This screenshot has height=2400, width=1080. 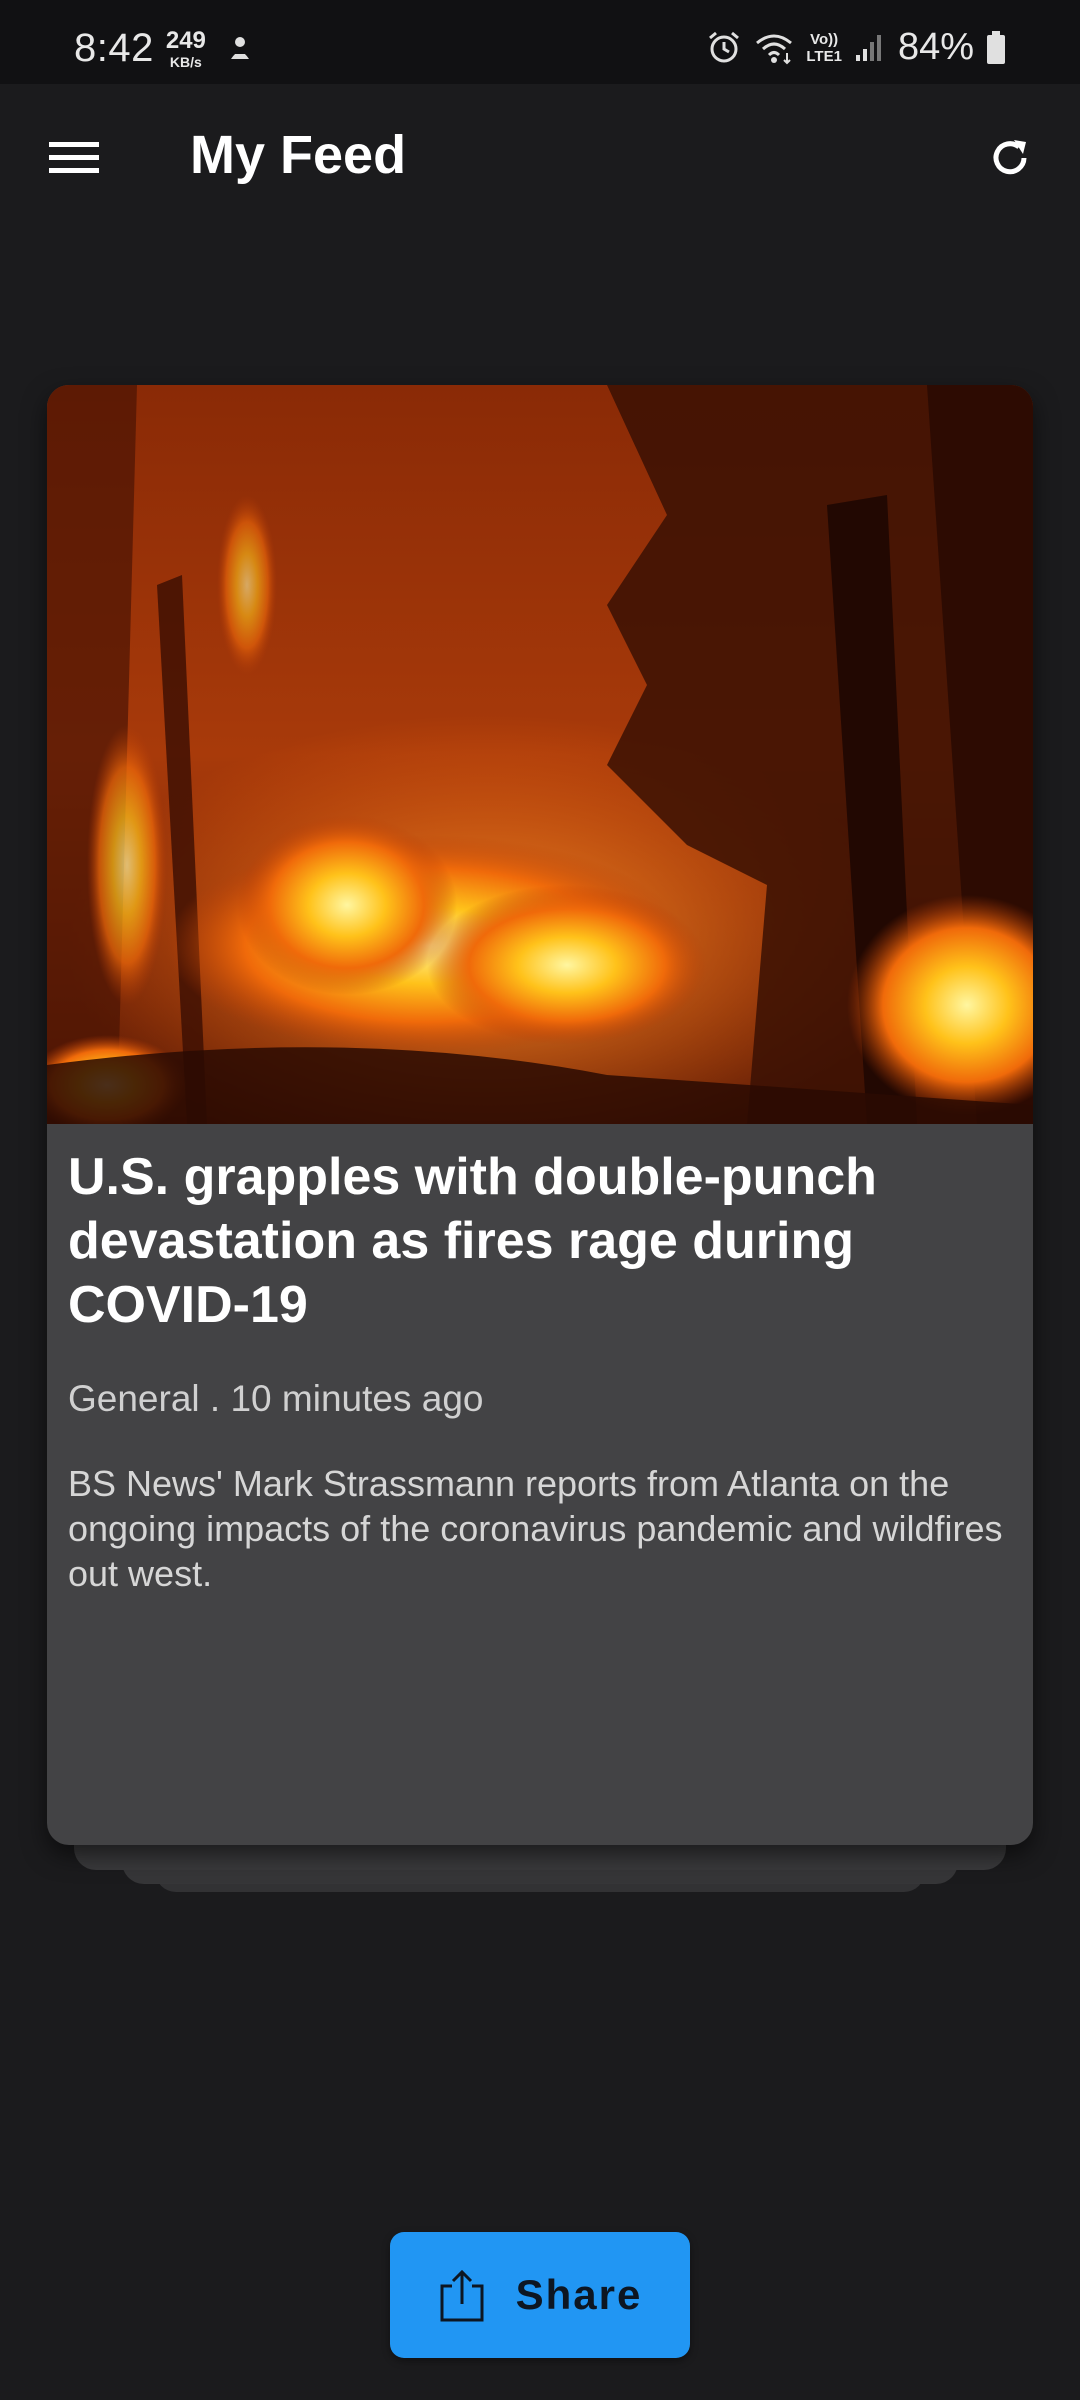 I want to click on hamburger-menu-icon, so click(x=74, y=157).